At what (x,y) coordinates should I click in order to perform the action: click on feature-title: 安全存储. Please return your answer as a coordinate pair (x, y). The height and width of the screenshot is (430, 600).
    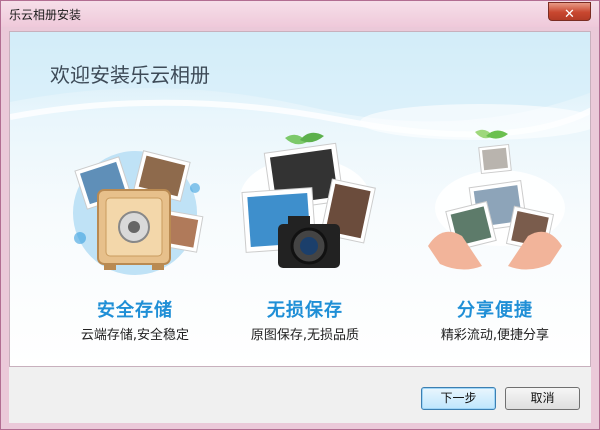
    Looking at the image, I should click on (135, 310).